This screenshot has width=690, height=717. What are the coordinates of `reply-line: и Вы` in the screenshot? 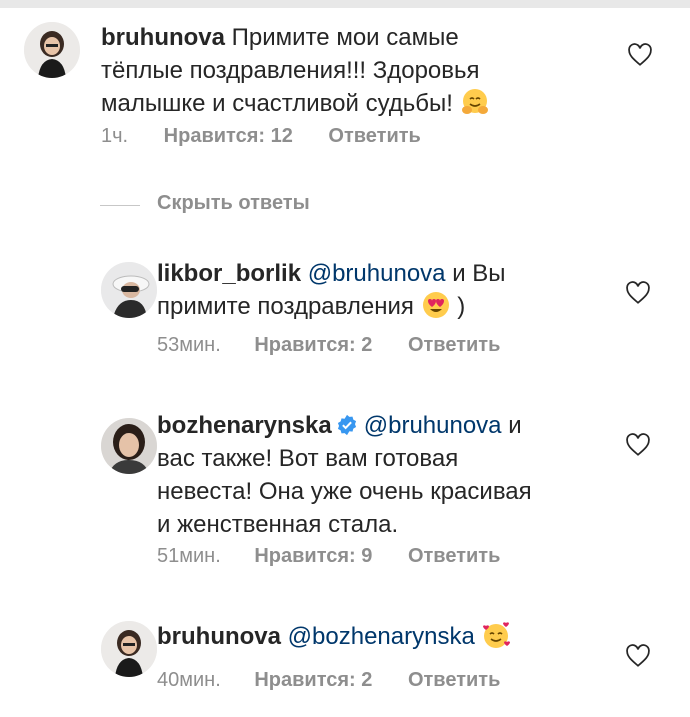 It's located at (479, 273).